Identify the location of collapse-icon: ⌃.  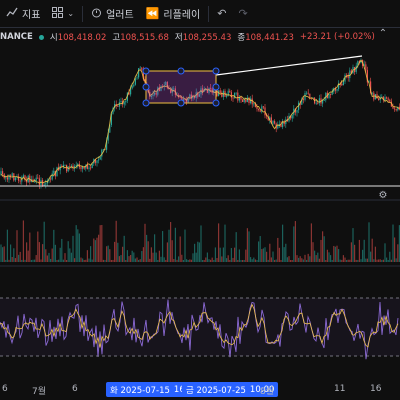
(383, 35).